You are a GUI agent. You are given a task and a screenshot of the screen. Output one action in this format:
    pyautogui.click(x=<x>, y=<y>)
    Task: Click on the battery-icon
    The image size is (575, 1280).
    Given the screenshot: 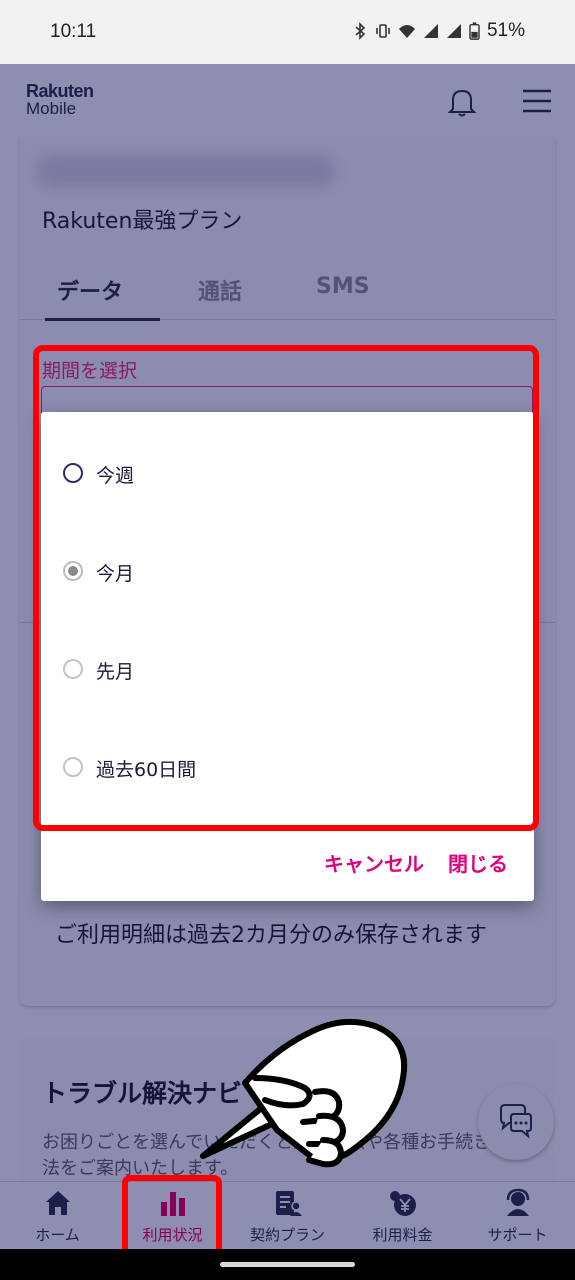 What is the action you would take?
    pyautogui.click(x=474, y=31)
    